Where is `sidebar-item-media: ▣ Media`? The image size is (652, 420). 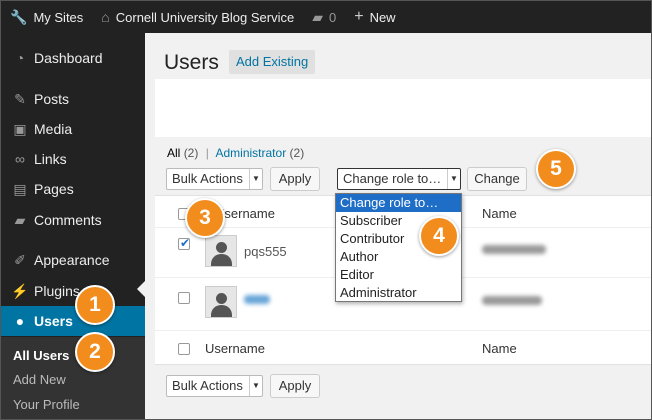 sidebar-item-media: ▣ Media is located at coordinates (73, 129).